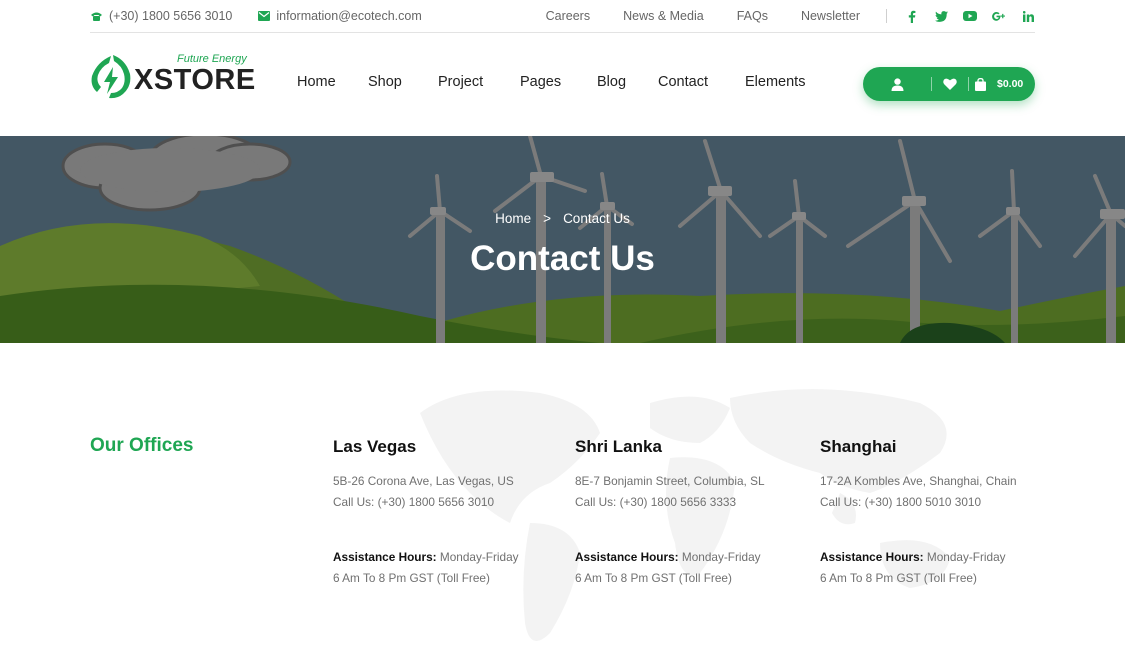 The image size is (1125, 662). What do you see at coordinates (918, 481) in the screenshot?
I see `office-address: 17-2A Kombles Ave, Shanghai, Chain` at bounding box center [918, 481].